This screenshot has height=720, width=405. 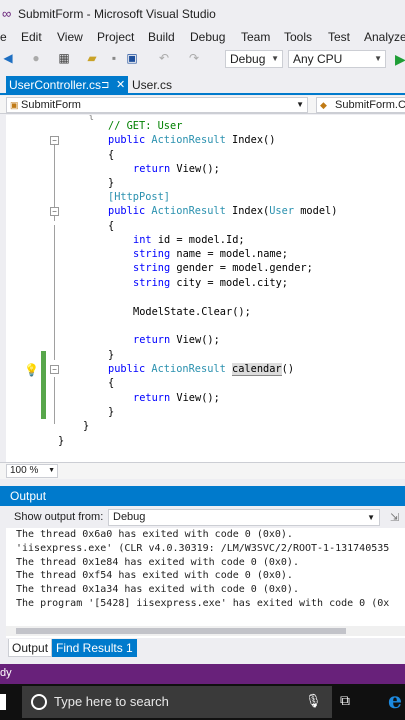 What do you see at coordinates (177, 702) in the screenshot?
I see `taskbar-search-box: Type here to search 🎙` at bounding box center [177, 702].